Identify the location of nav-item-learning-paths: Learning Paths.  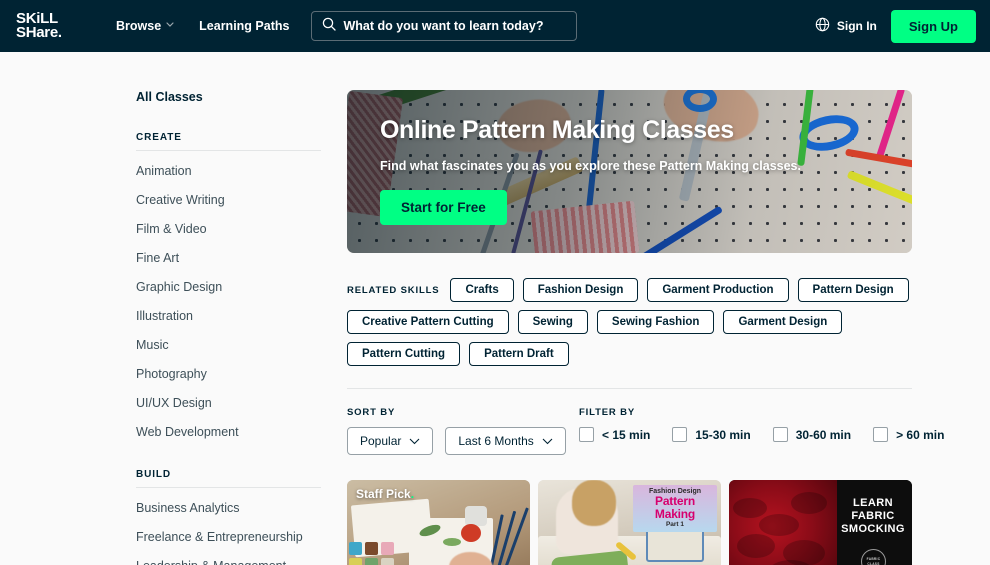
(244, 26).